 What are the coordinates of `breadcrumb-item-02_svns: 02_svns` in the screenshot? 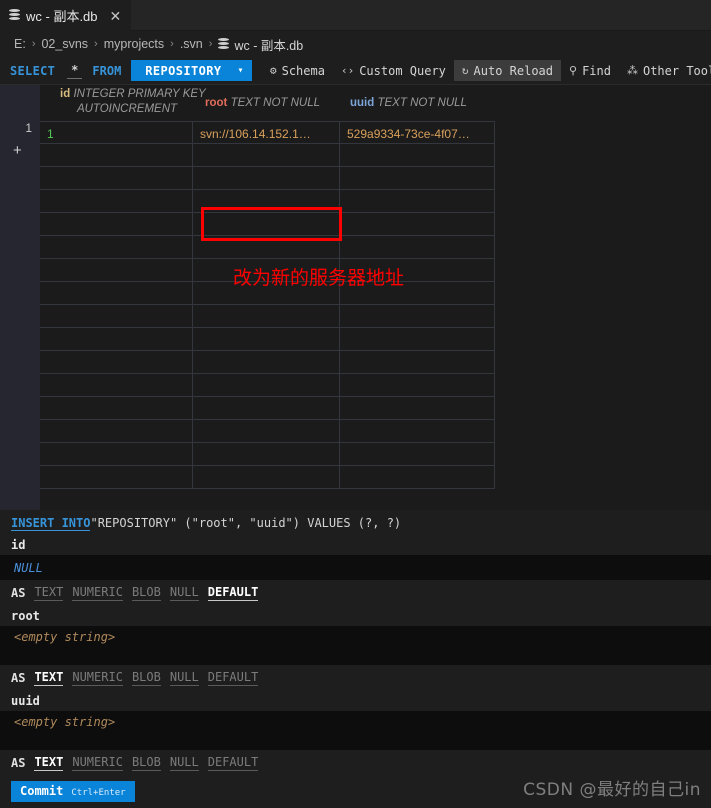 It's located at (64, 44).